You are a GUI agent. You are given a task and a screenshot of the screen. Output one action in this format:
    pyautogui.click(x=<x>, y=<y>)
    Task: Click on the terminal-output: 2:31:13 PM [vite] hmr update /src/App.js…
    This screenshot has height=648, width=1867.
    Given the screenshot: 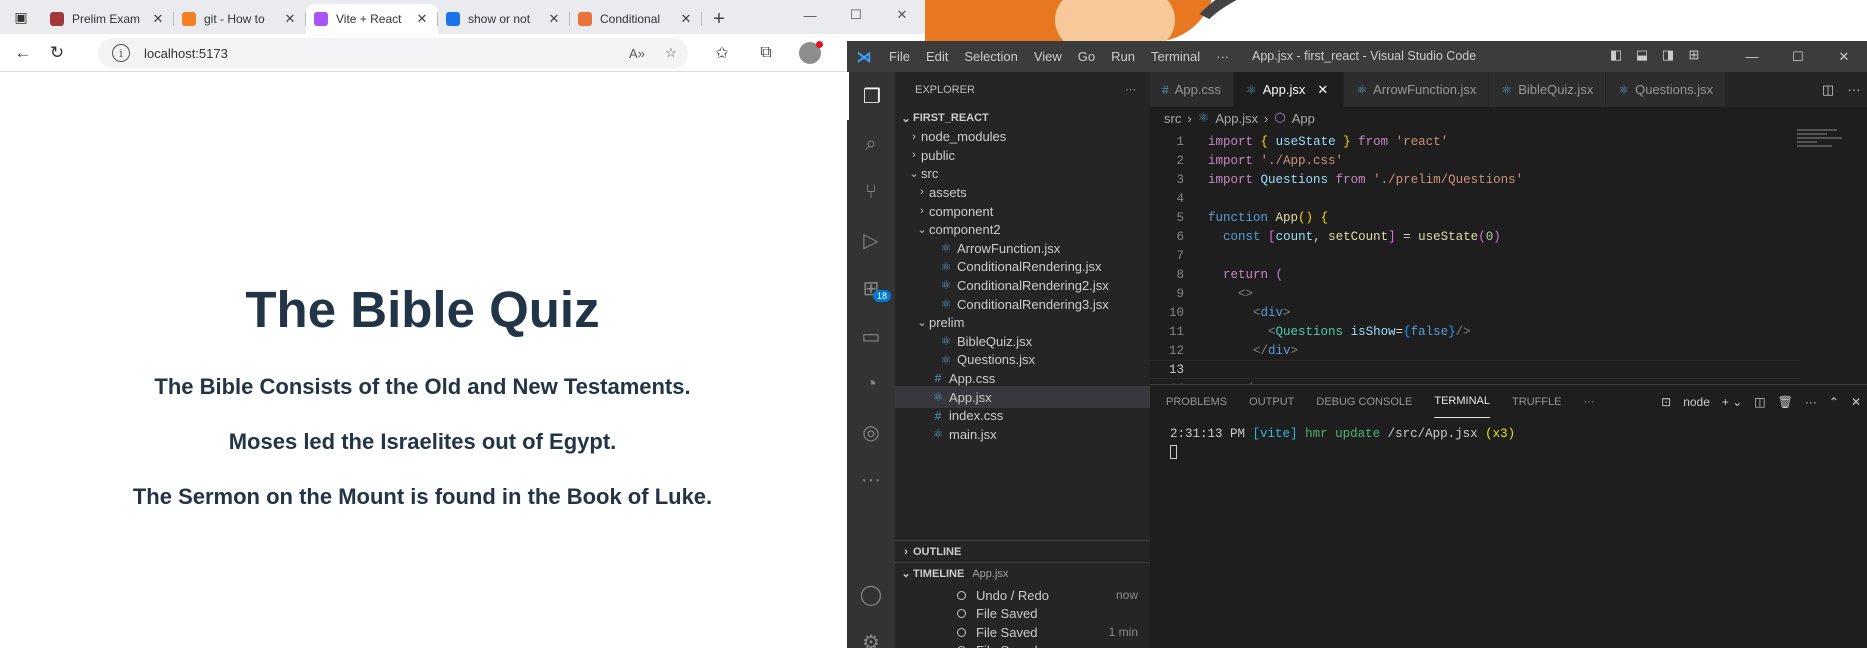 What is the action you would take?
    pyautogui.click(x=1342, y=445)
    